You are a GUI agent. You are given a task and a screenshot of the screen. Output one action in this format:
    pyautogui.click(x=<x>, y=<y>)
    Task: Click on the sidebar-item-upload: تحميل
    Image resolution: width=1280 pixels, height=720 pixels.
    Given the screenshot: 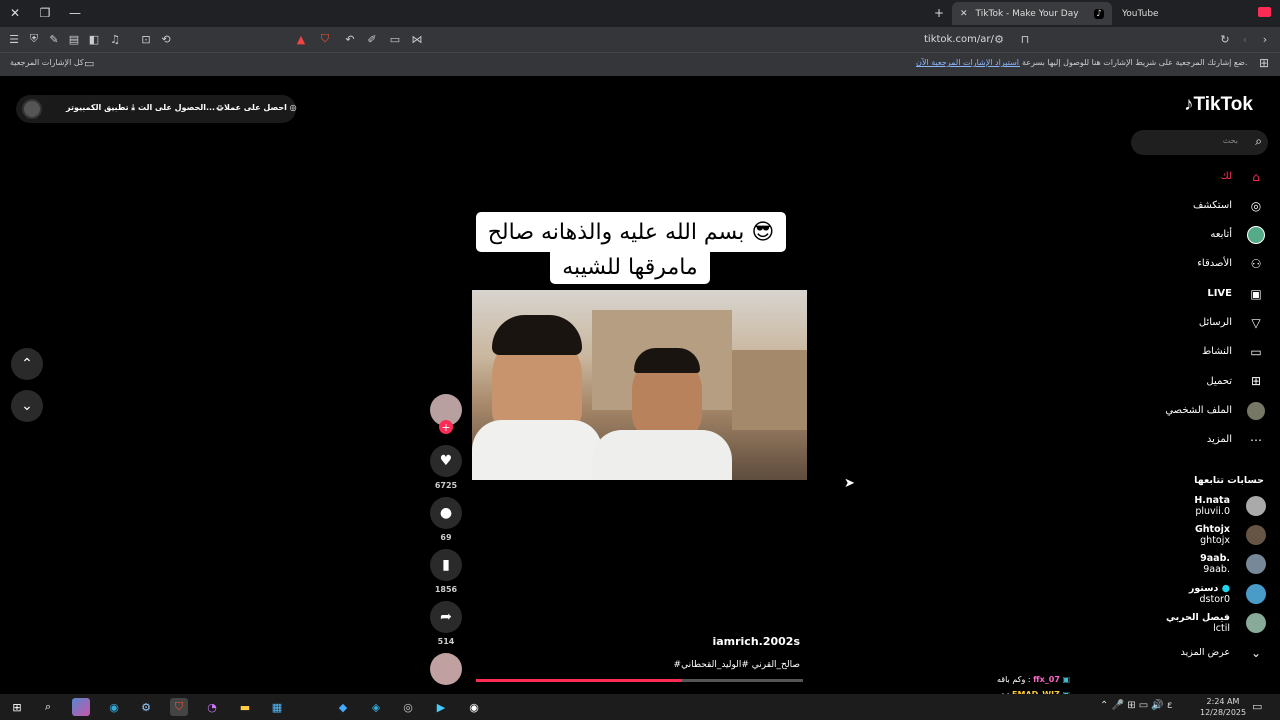 What is the action you would take?
    pyautogui.click(x=1219, y=381)
    